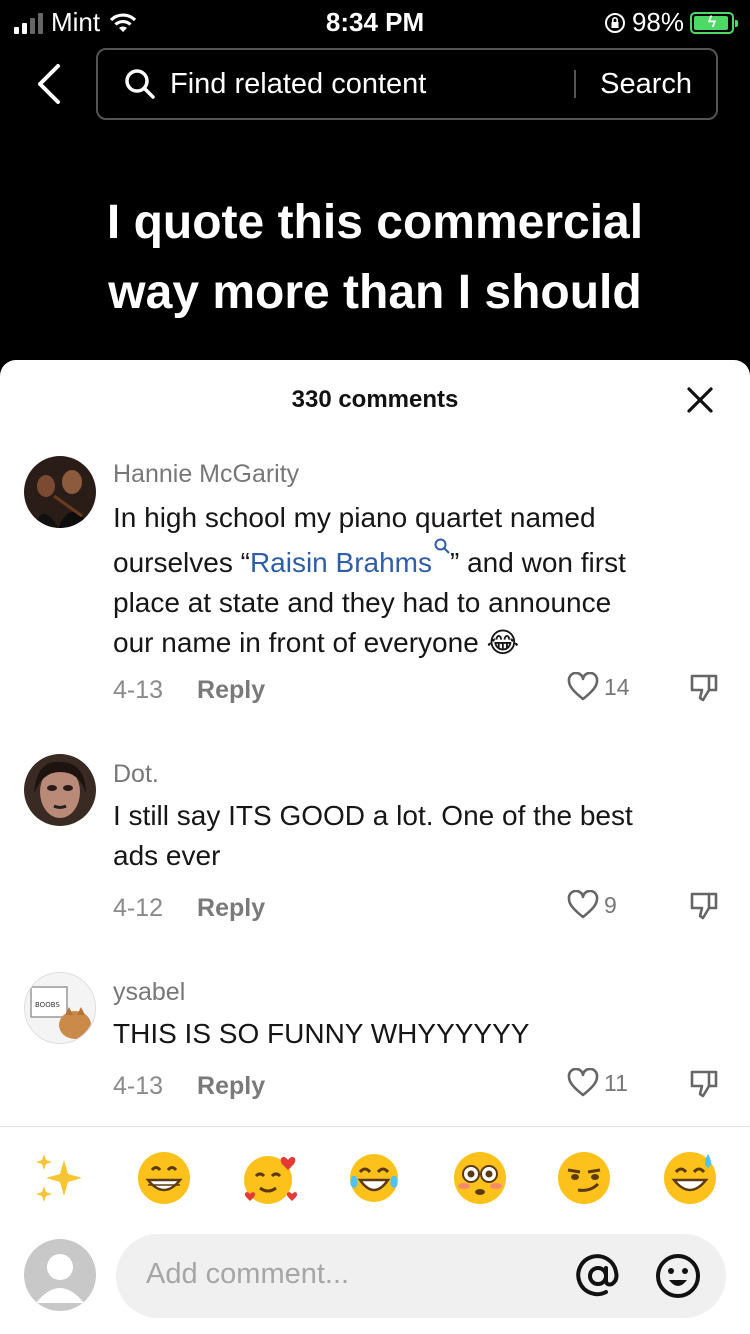 This screenshot has width=750, height=1334. I want to click on comment-text-segment: ourselves “, so click(181, 562).